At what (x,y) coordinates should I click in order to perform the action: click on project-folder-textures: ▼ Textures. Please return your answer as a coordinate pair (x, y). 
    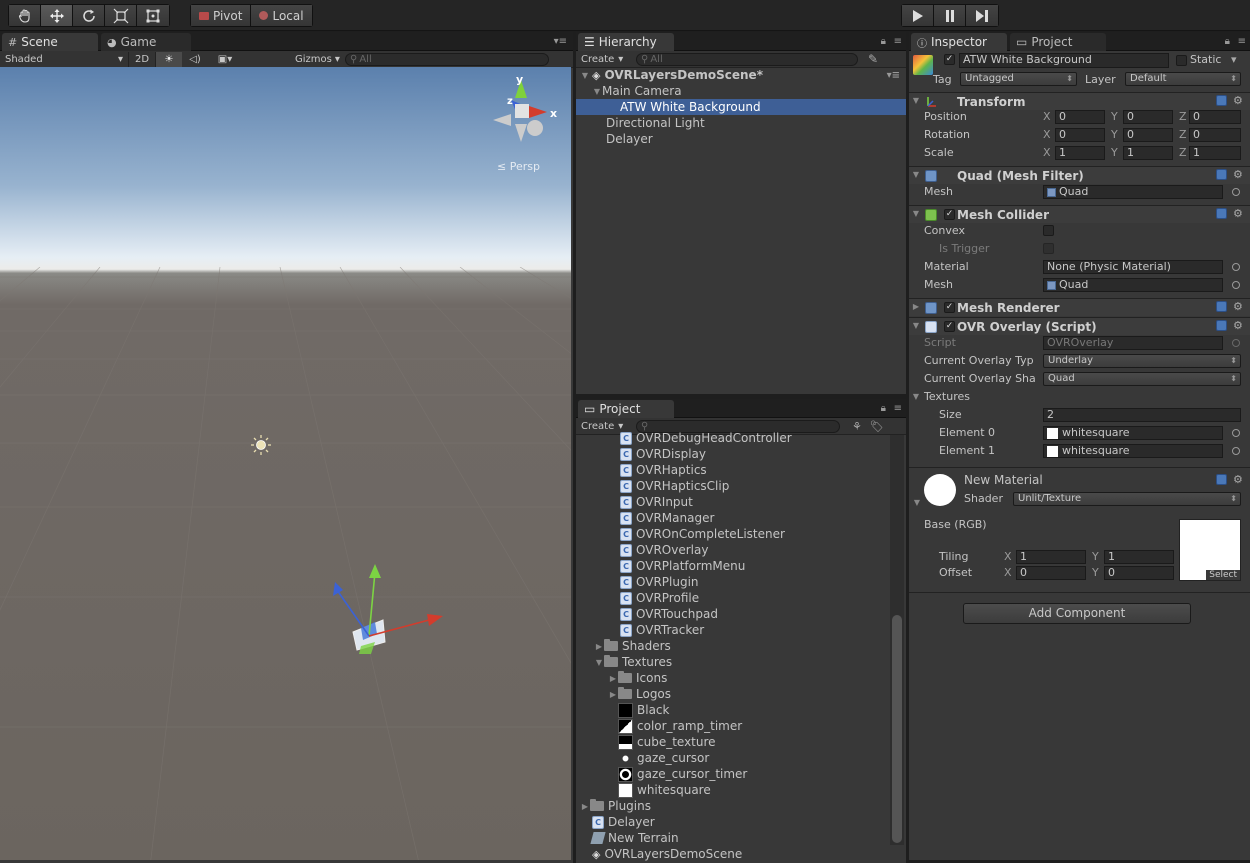
    Looking at the image, I should click on (741, 662).